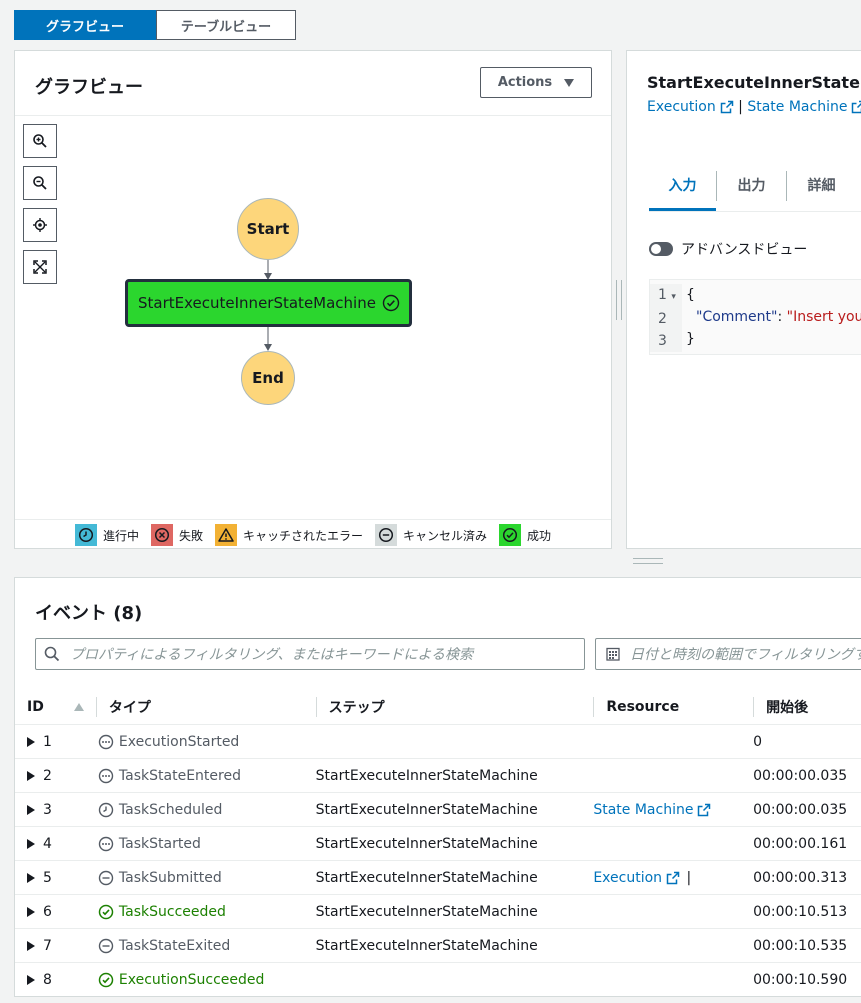 This screenshot has width=861, height=1003. Describe the element at coordinates (205, 707) in the screenshot. I see `column-header-type: タイプ` at that location.